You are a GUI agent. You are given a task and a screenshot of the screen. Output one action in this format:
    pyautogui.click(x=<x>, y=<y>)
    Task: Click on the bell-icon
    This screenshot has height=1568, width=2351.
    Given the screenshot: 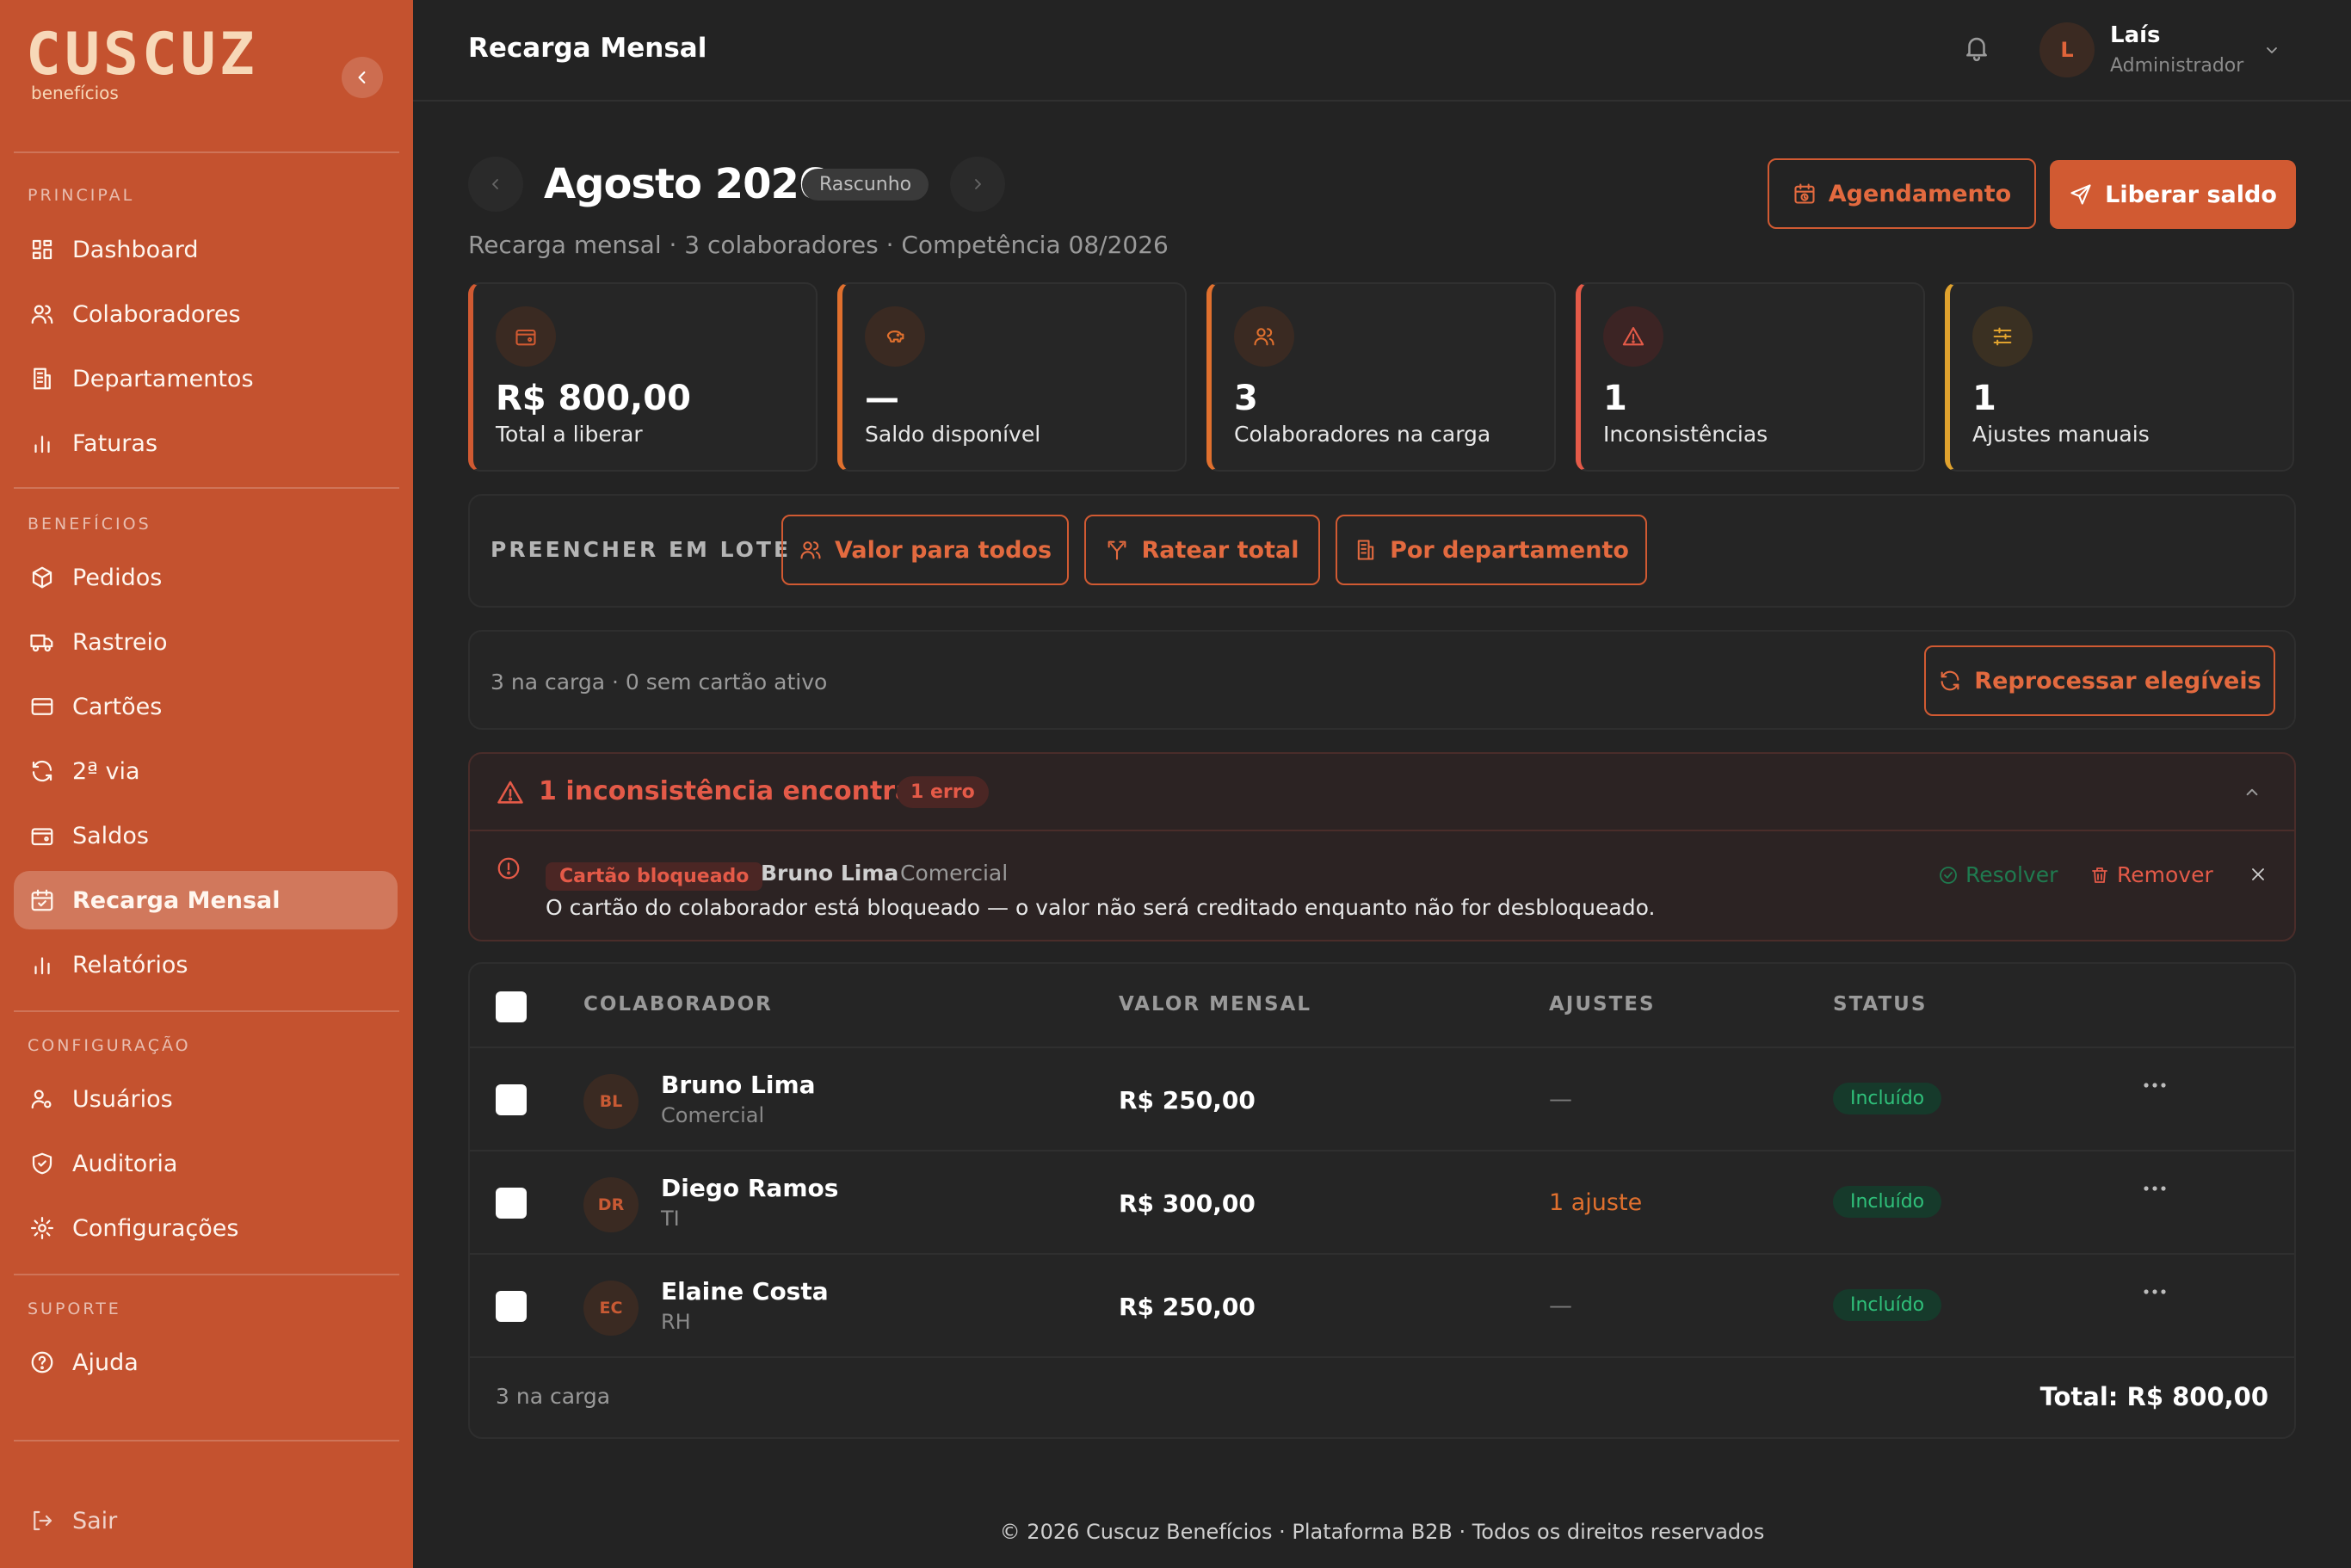 What is the action you would take?
    pyautogui.click(x=1976, y=50)
    